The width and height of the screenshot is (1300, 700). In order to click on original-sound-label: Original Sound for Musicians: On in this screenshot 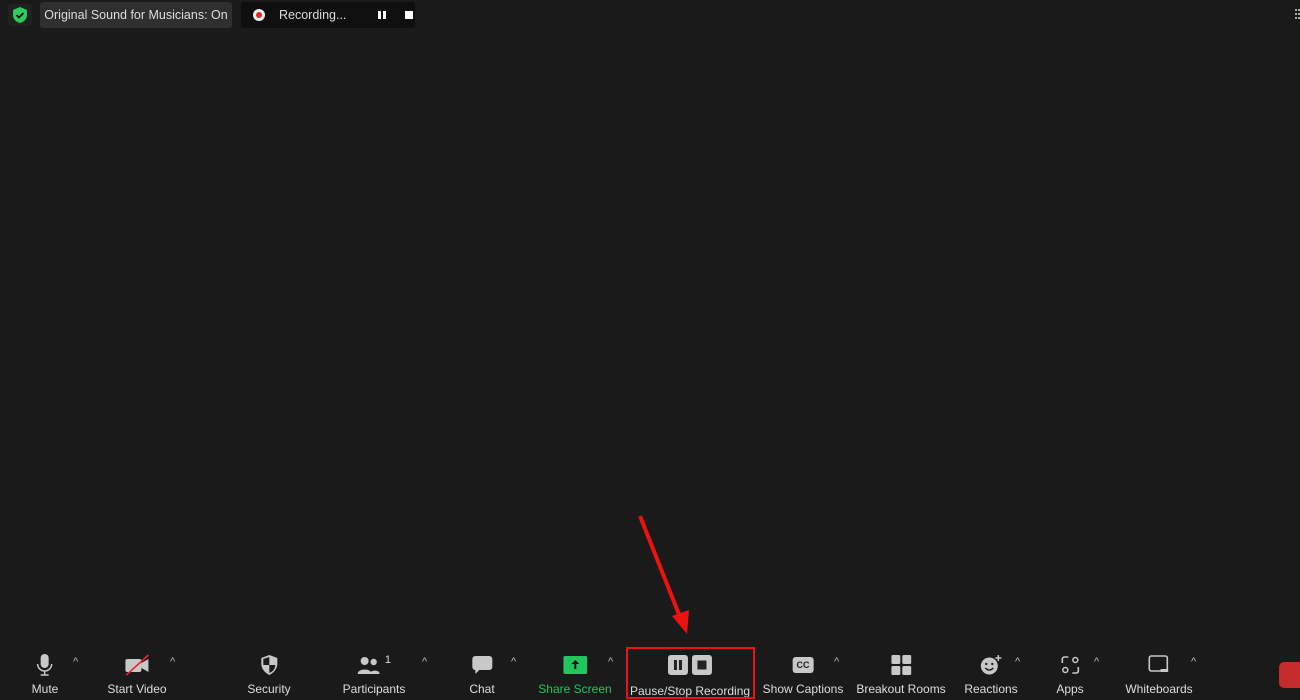, I will do `click(136, 15)`.